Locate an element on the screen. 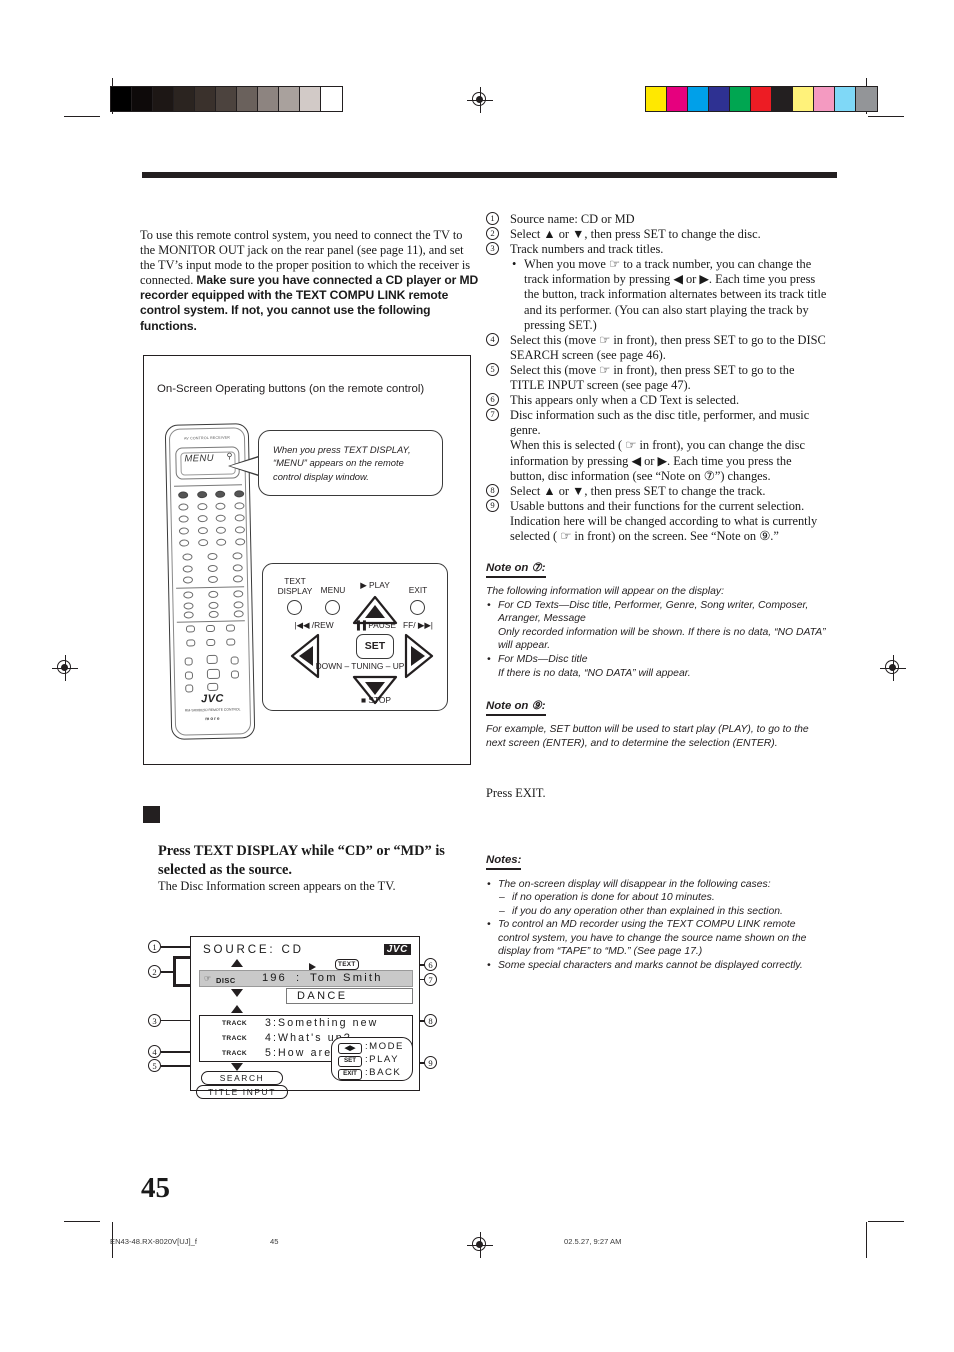  rew-label: |◀◀ /REW is located at coordinates (314, 625).